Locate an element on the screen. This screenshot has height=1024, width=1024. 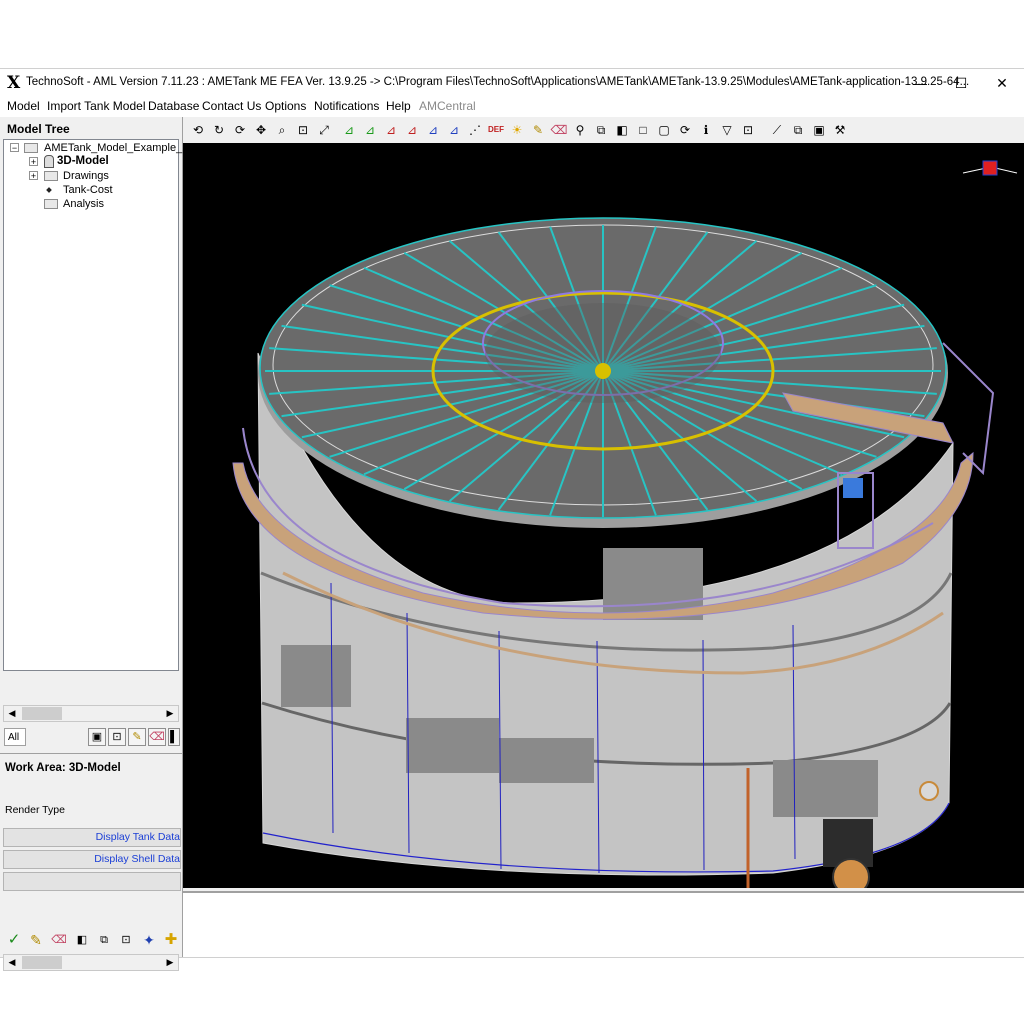
model-tree-header: Model Tree is located at coordinates (38, 129).